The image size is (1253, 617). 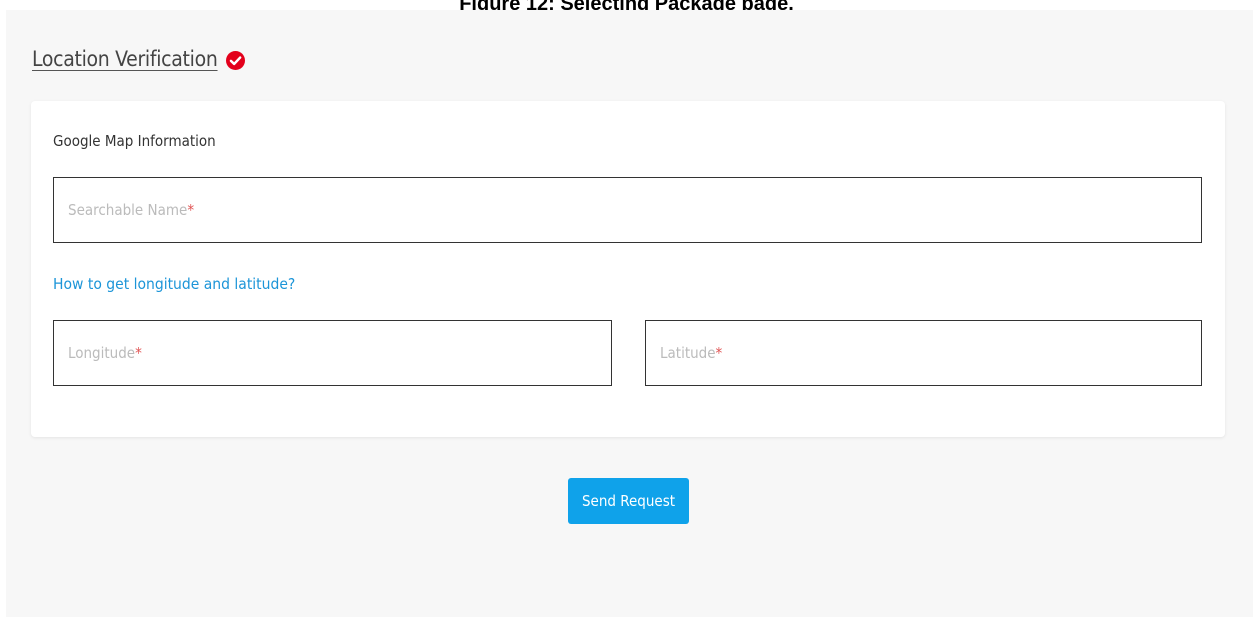 I want to click on longitude-input: Longitude *, so click(x=332, y=353).